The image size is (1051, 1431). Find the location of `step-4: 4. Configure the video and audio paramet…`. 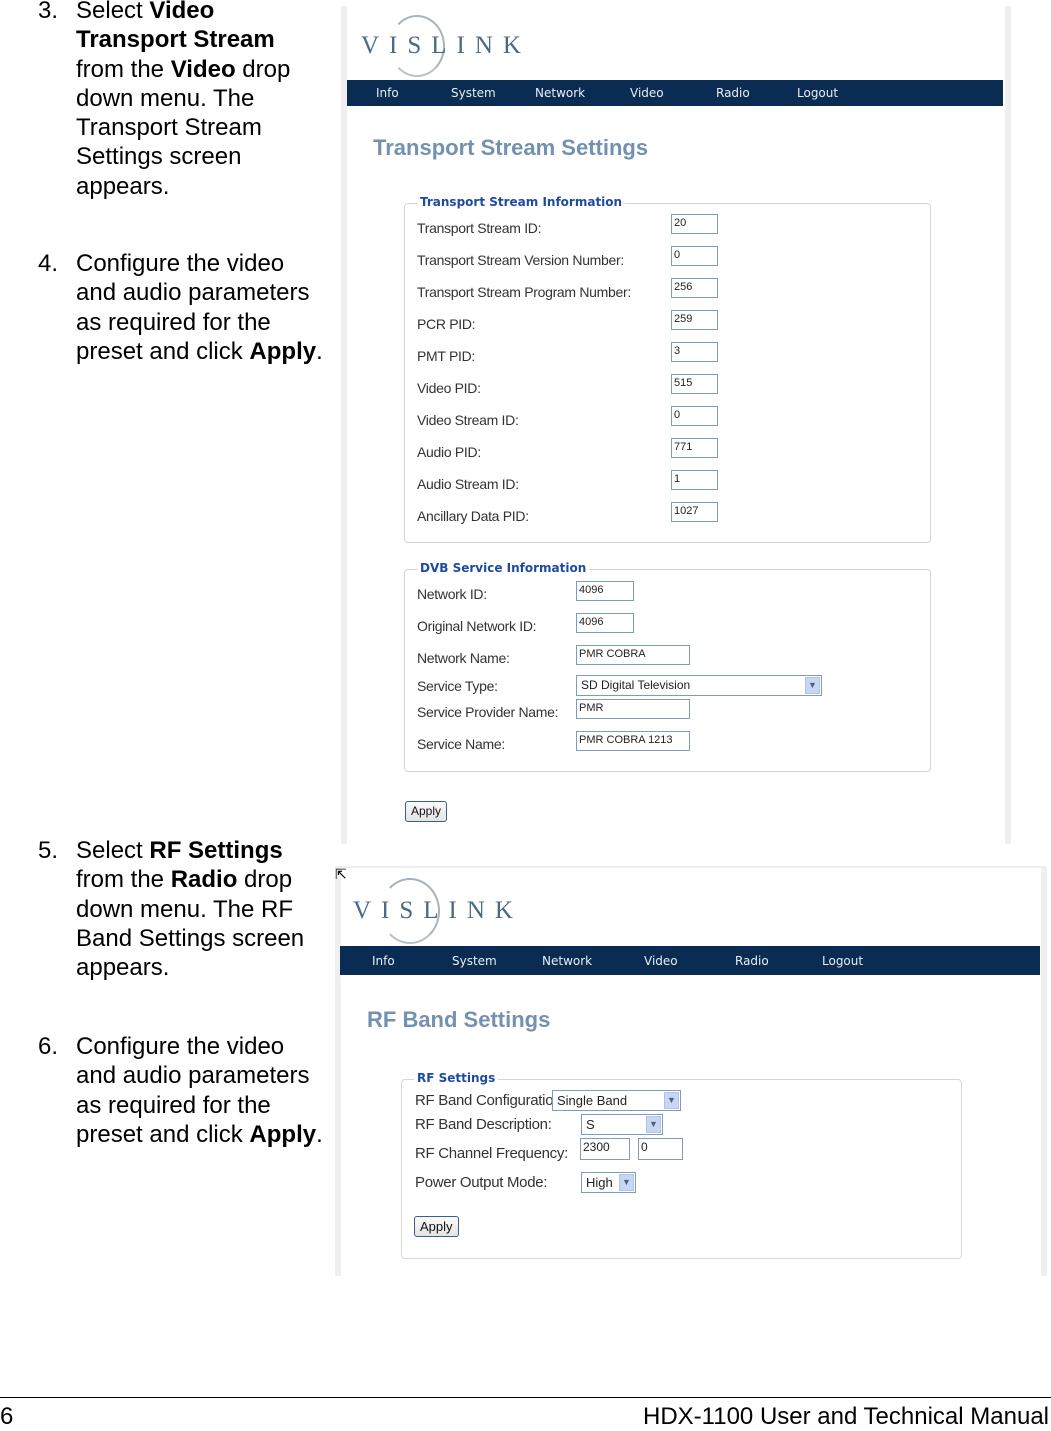

step-4: 4. Configure the video and audio paramet… is located at coordinates (180, 307).